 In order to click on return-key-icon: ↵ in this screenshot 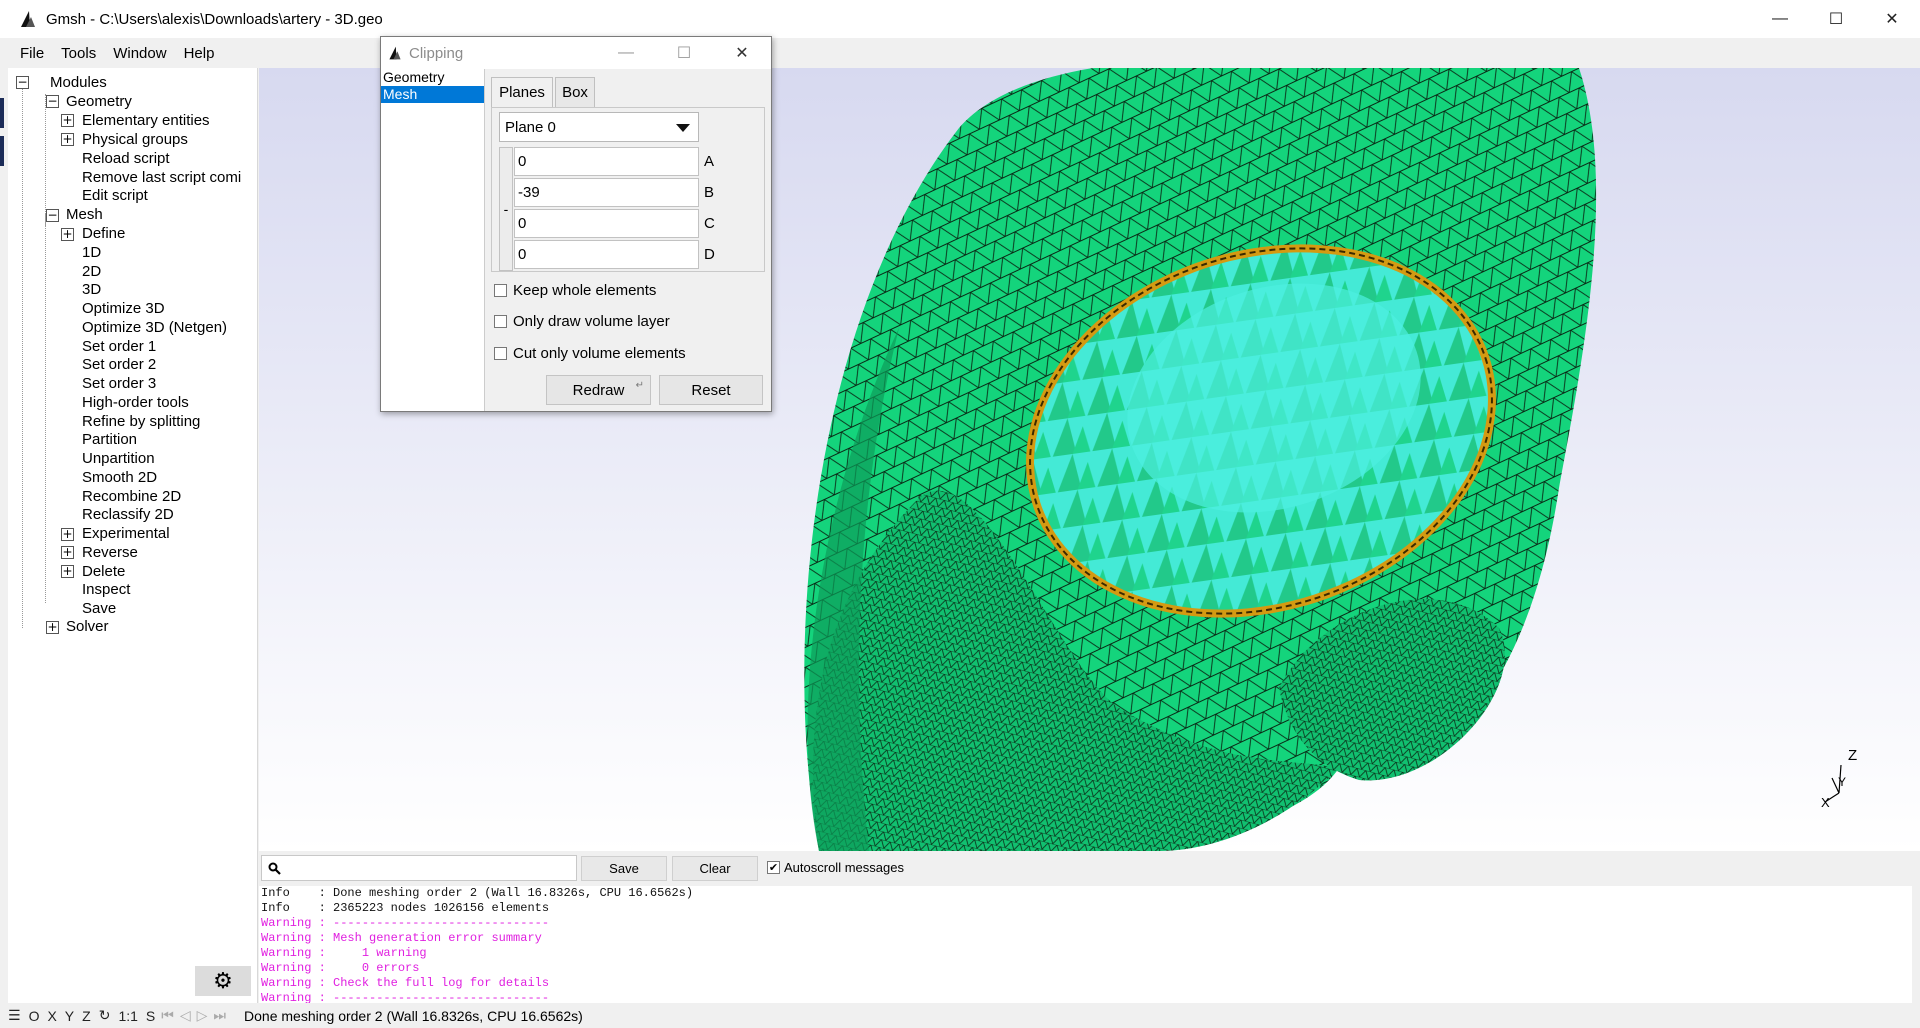, I will do `click(639, 385)`.